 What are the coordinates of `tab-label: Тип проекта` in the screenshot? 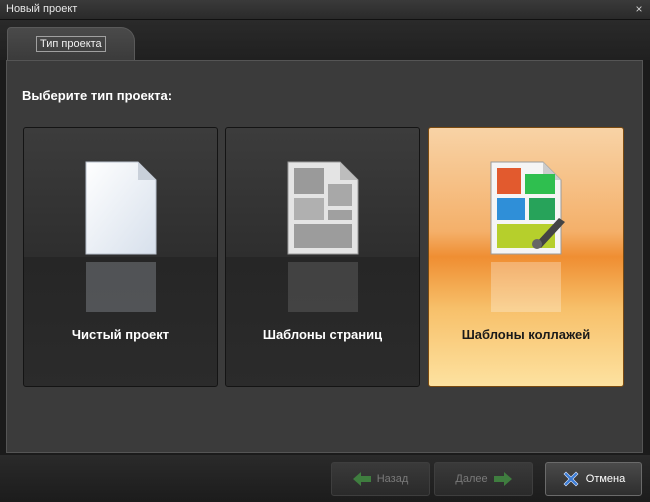 It's located at (71, 44).